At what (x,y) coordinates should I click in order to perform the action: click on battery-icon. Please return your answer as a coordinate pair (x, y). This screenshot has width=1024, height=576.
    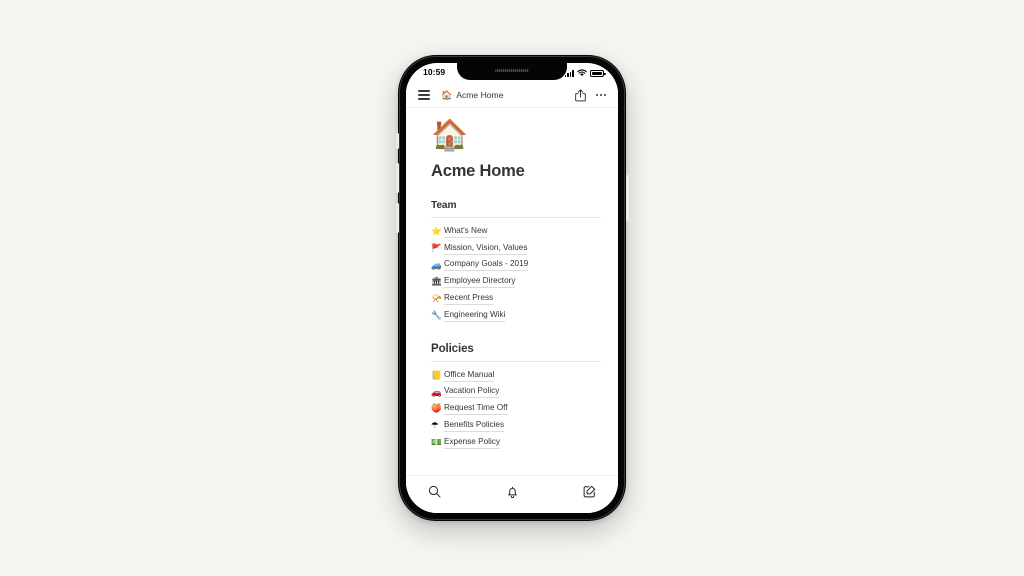
    Looking at the image, I should click on (598, 73).